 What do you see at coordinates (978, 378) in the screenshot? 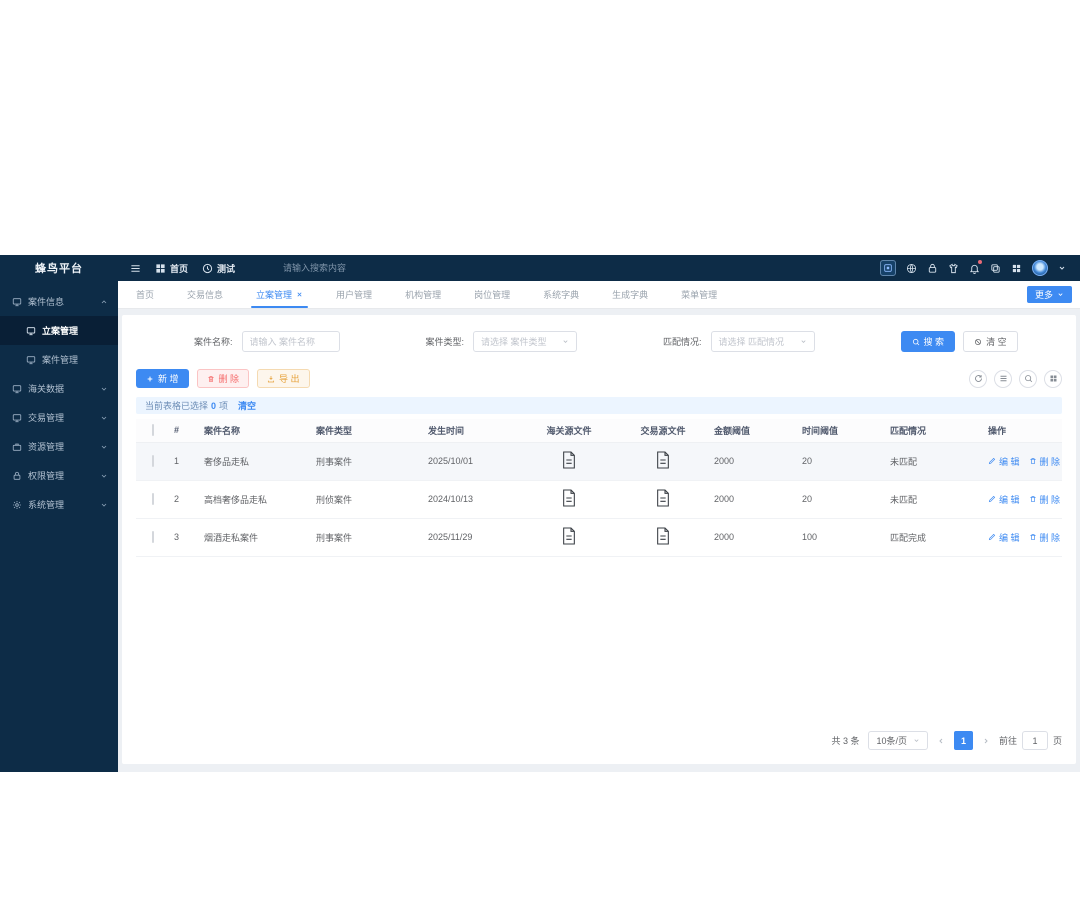
I see `refresh-icon` at bounding box center [978, 378].